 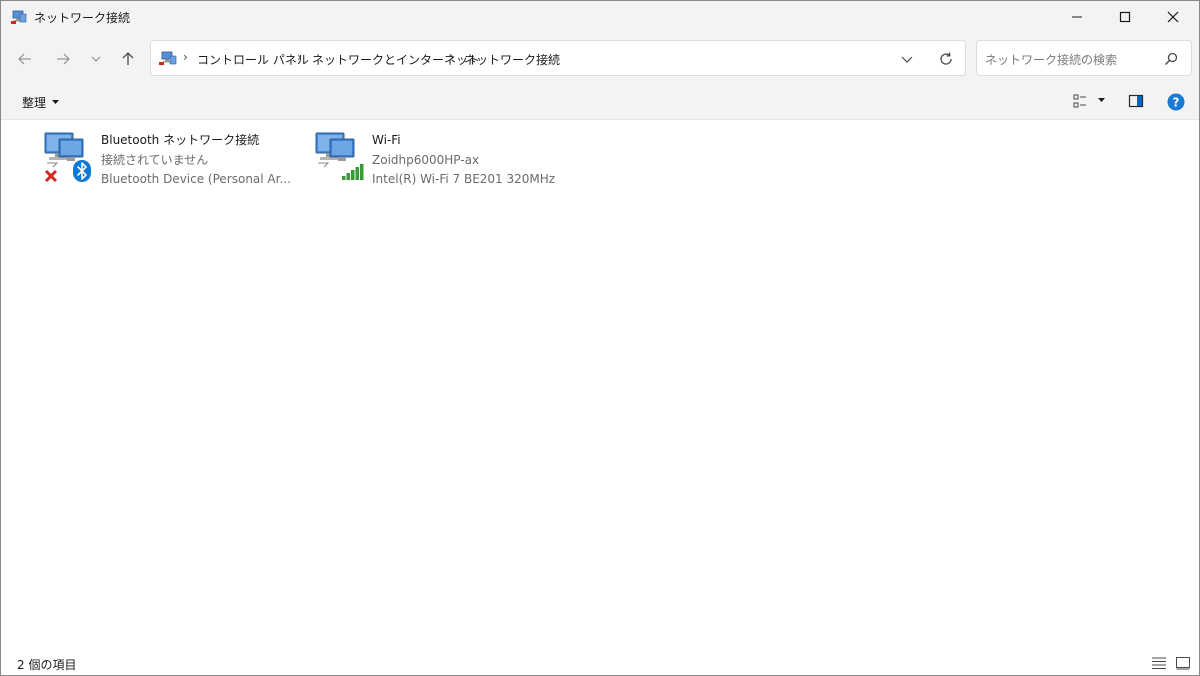 I want to click on title-bar: ネットワーク接続, so click(x=600, y=17).